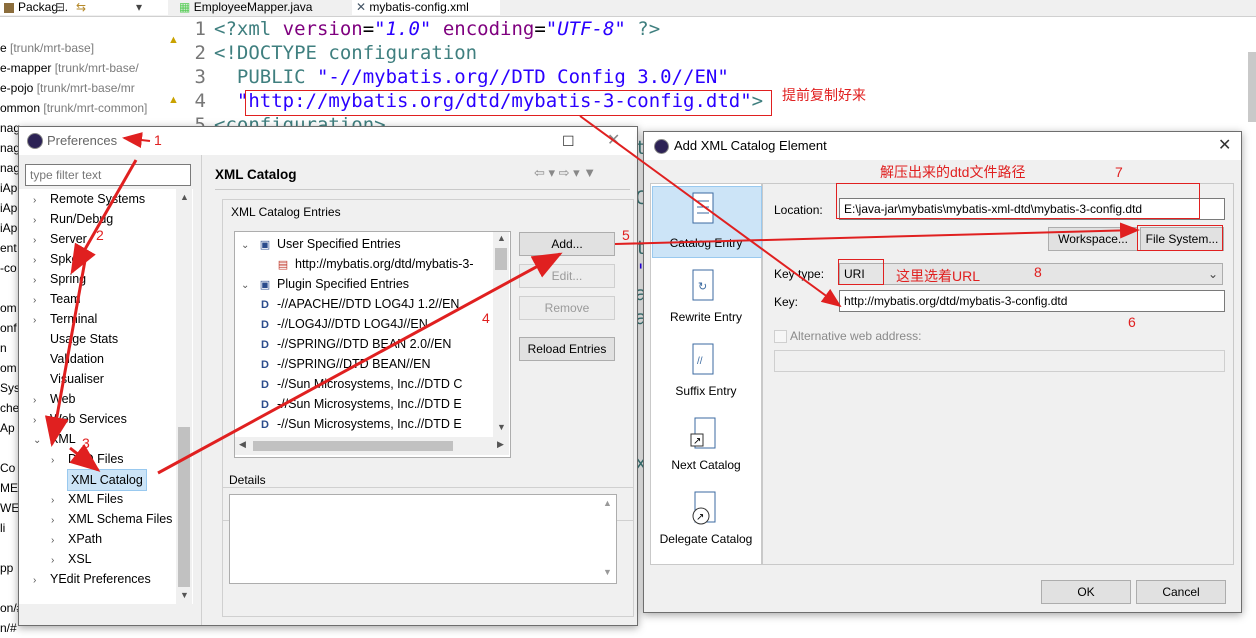 The image size is (1256, 638). I want to click on pref-tree-item: › Spket, so click(57, 259).